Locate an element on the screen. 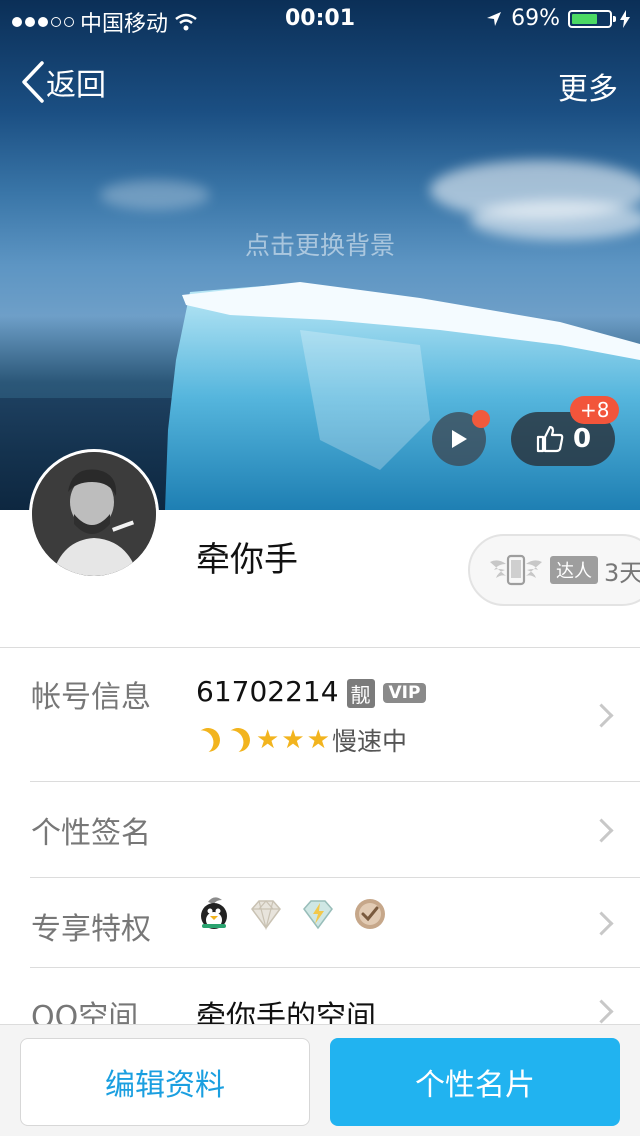 The height and width of the screenshot is (1136, 640). daren-badge: 达人 3天 is located at coordinates (554, 570).